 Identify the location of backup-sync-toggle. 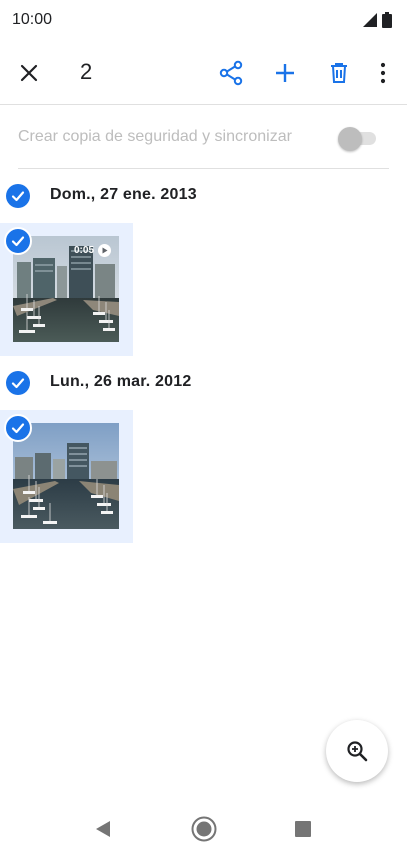
(358, 138).